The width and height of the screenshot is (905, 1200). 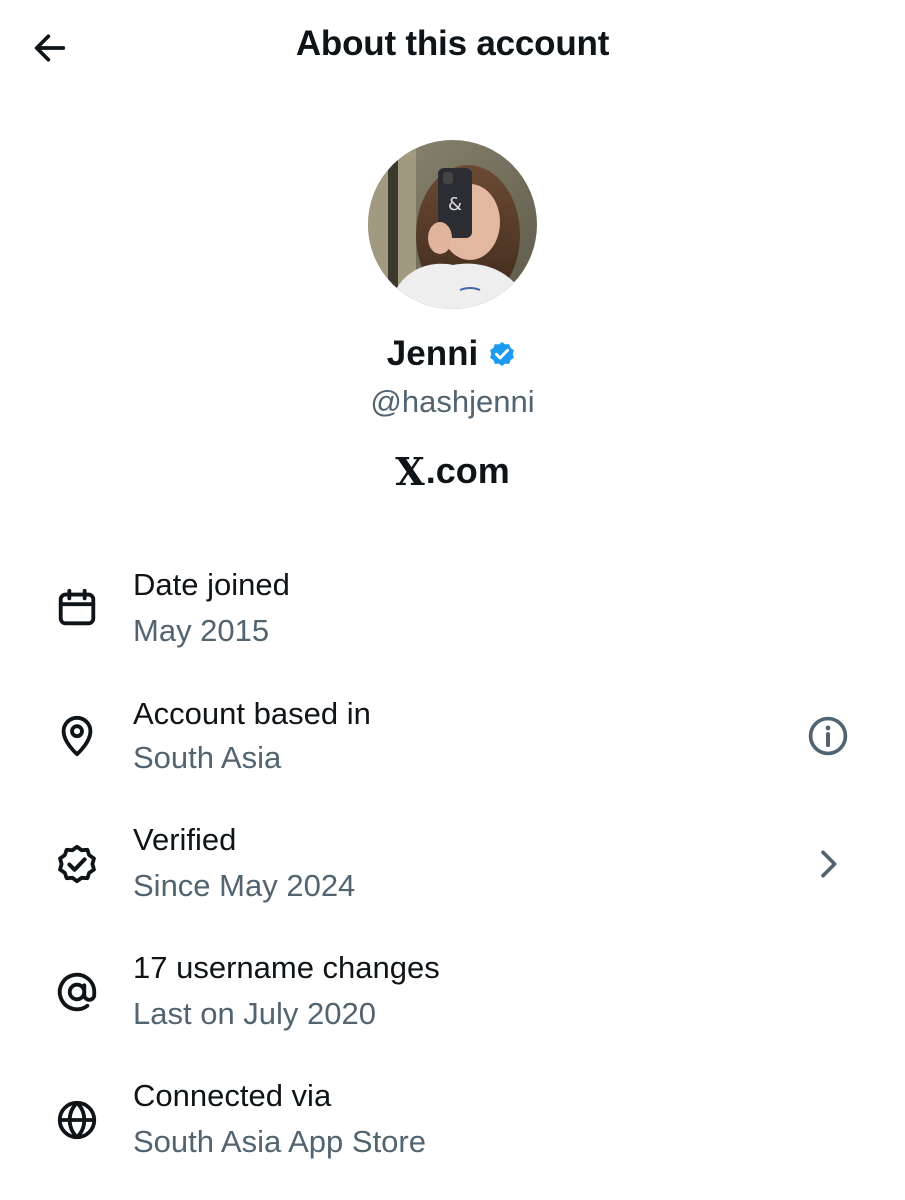 I want to click on verified-badge-outline-icon, so click(x=77, y=864).